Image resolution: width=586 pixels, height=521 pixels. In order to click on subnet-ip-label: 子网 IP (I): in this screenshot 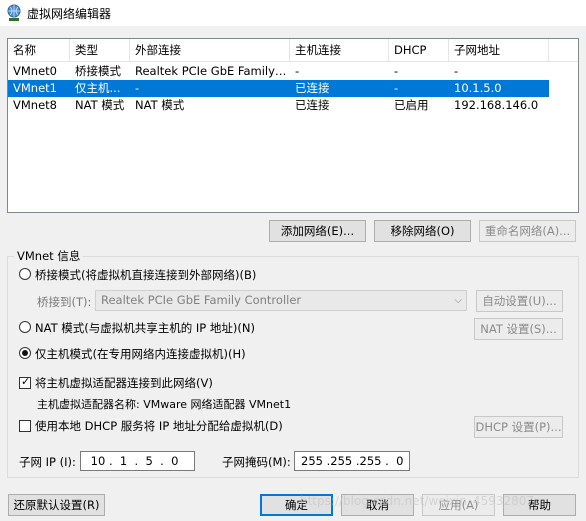, I will do `click(47, 462)`.